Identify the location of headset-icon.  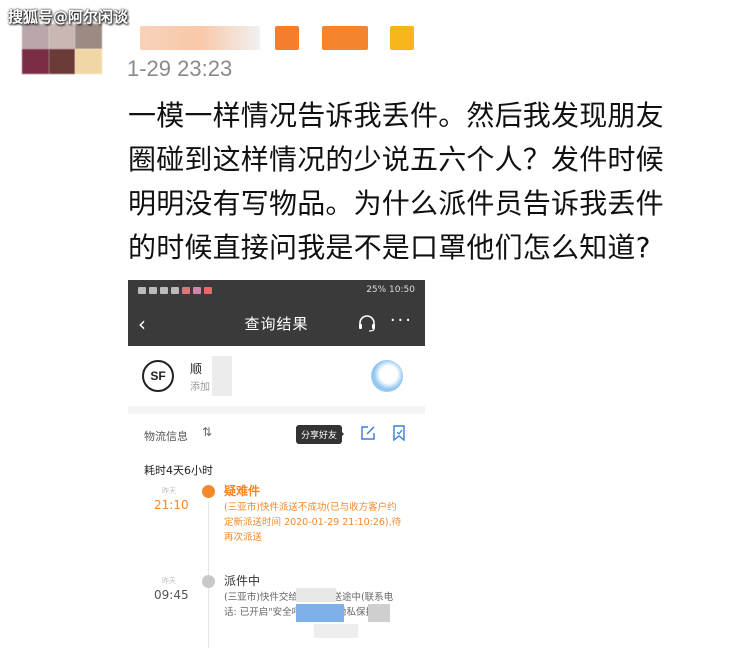
(367, 323).